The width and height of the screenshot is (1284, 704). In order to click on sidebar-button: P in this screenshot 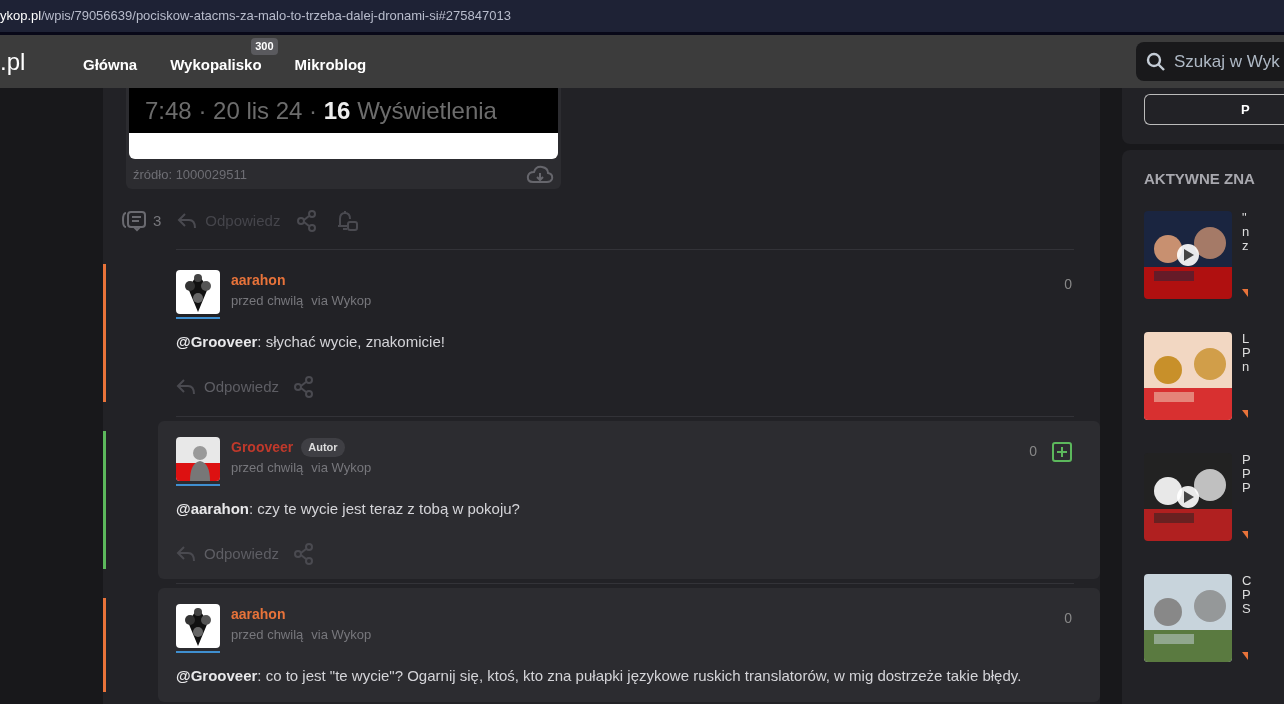, I will do `click(1214, 109)`.